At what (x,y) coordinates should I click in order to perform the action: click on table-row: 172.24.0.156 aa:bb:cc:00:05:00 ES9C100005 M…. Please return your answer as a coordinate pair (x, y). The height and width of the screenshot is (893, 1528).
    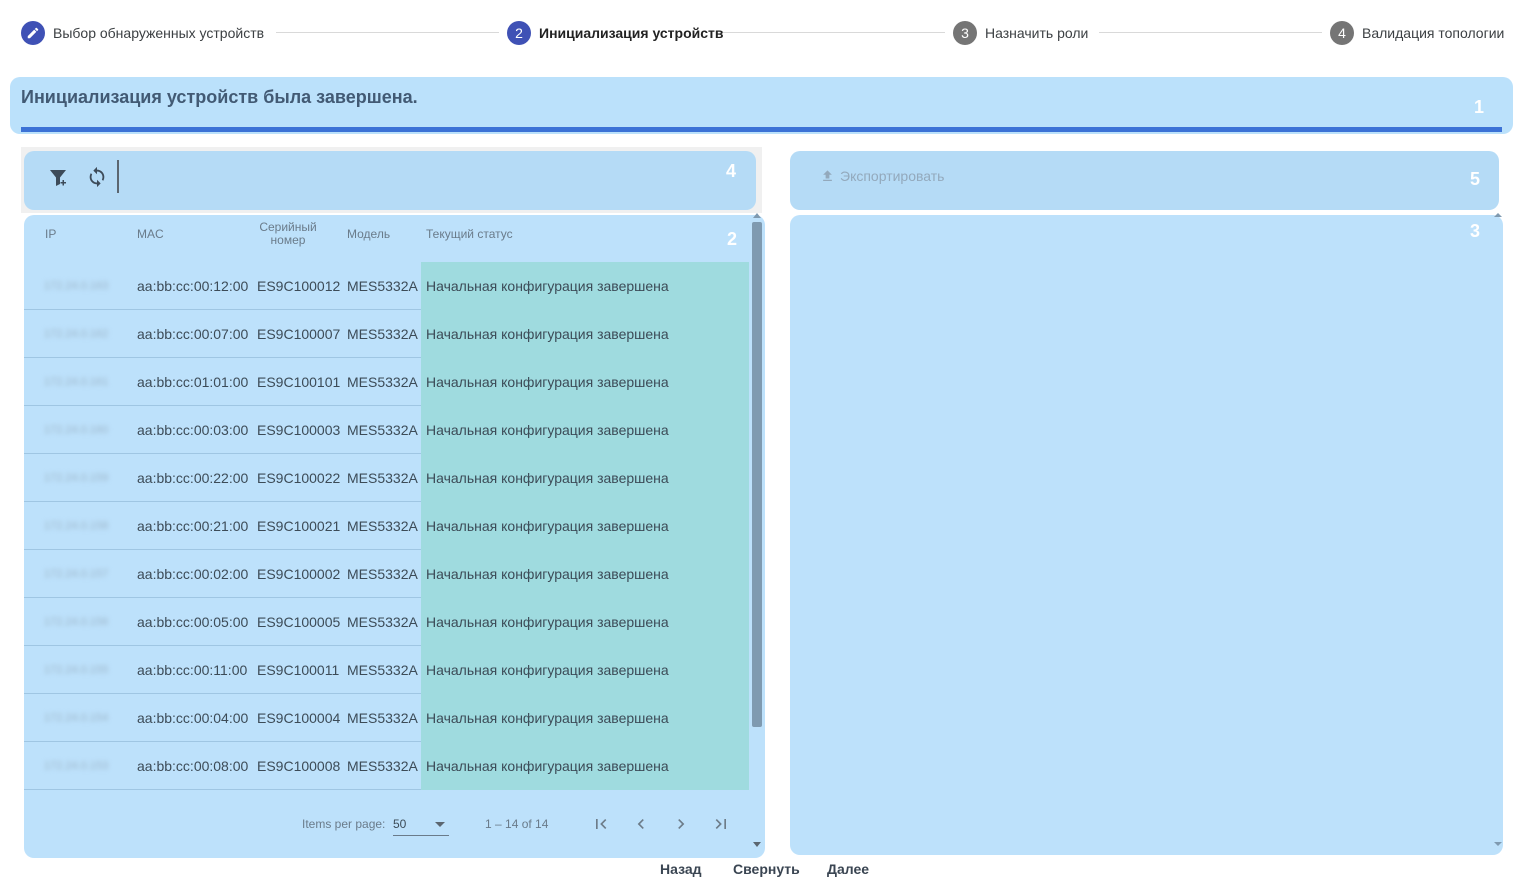
    Looking at the image, I should click on (386, 622).